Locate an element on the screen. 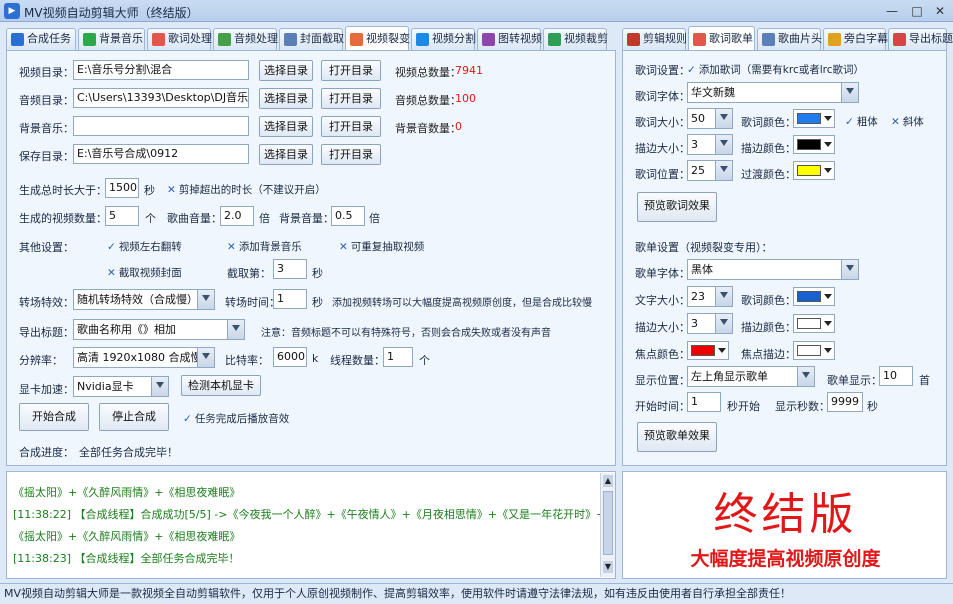 The image size is (953, 604). playlist-color-picker is located at coordinates (814, 296).